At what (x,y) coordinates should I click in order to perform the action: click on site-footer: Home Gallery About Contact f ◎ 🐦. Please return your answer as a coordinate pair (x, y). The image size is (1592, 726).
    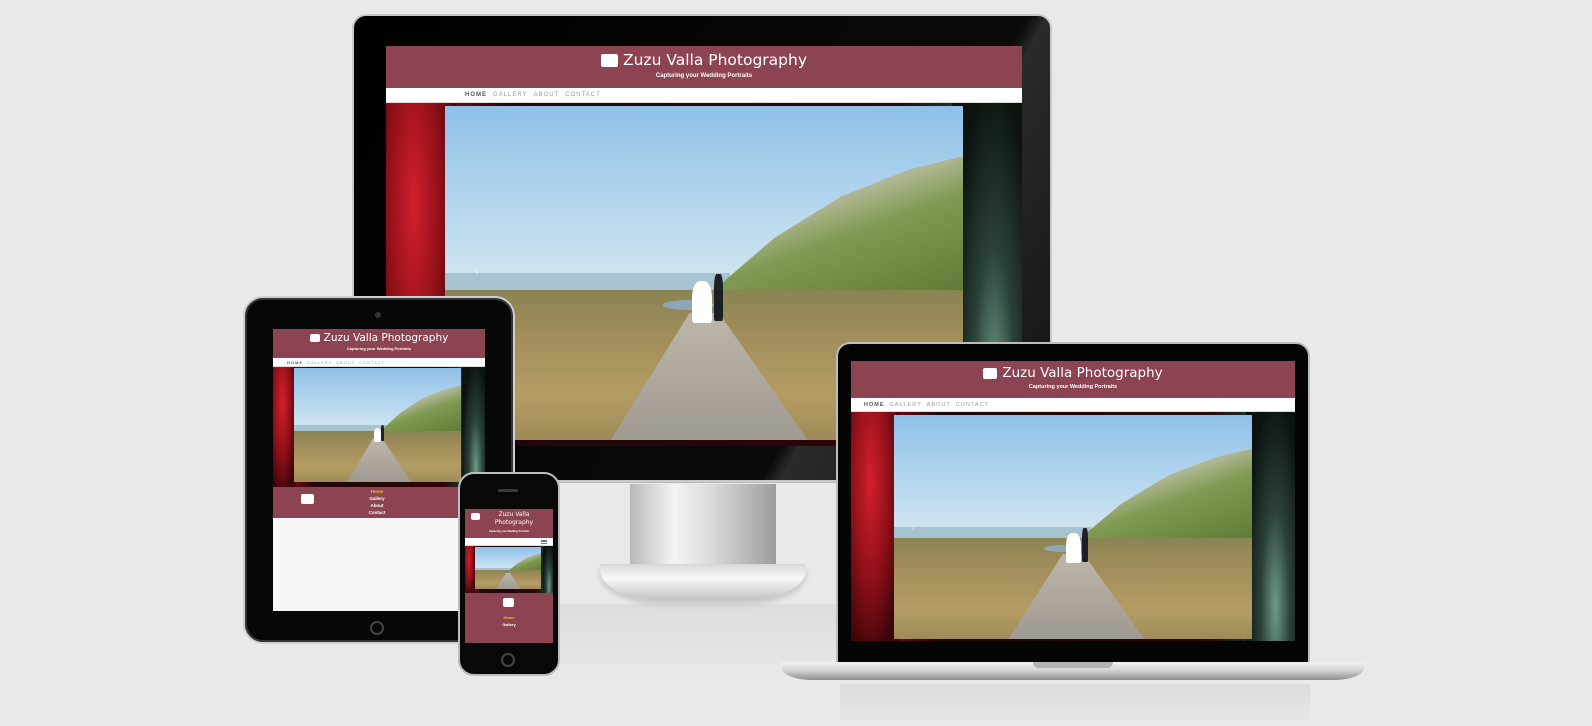
    Looking at the image, I should click on (379, 502).